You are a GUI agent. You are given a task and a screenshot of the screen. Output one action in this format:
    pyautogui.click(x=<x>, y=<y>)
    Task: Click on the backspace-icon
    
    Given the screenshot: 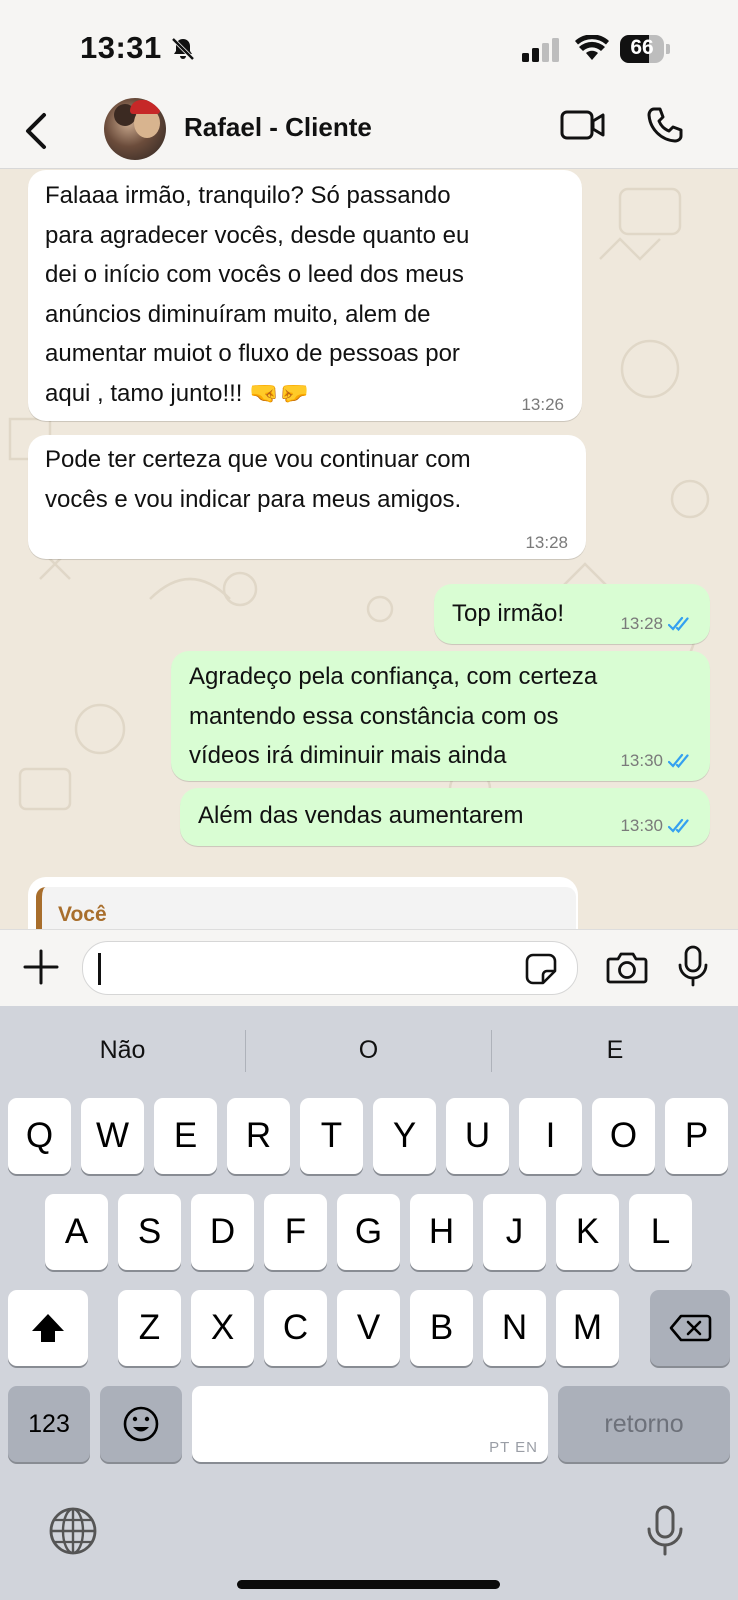 What is the action you would take?
    pyautogui.click(x=690, y=1328)
    